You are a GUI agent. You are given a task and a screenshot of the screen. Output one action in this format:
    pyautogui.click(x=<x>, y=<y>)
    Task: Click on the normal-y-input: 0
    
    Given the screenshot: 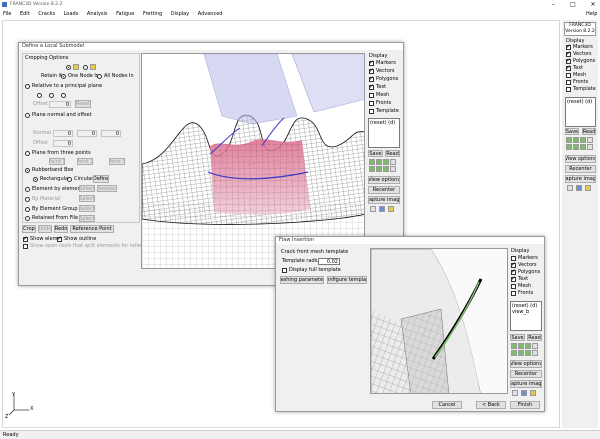 What is the action you would take?
    pyautogui.click(x=87, y=133)
    